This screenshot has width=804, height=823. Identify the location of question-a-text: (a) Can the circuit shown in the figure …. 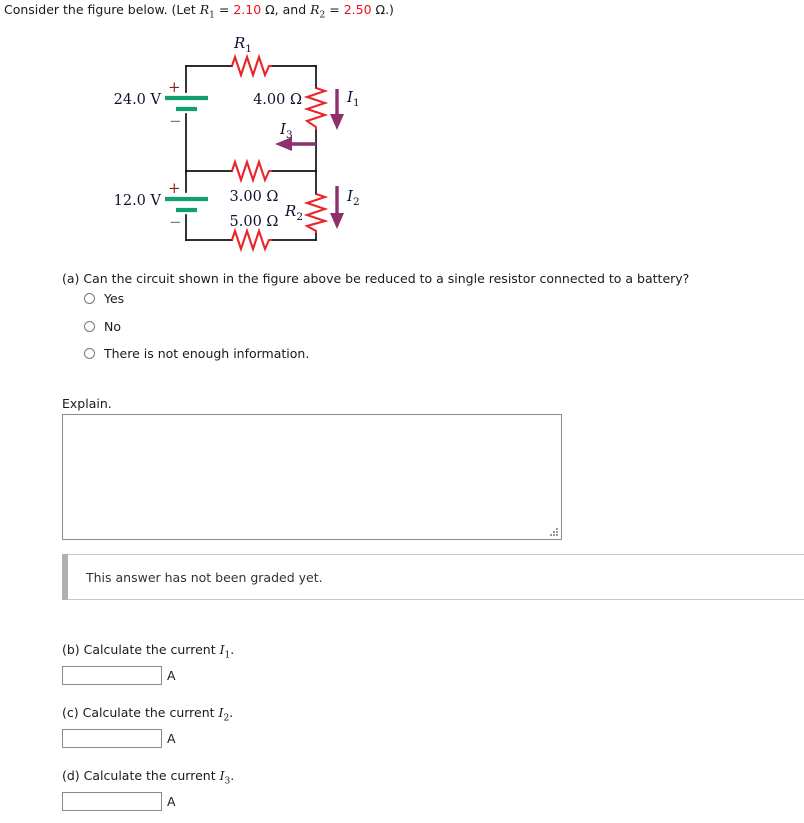
(376, 278).